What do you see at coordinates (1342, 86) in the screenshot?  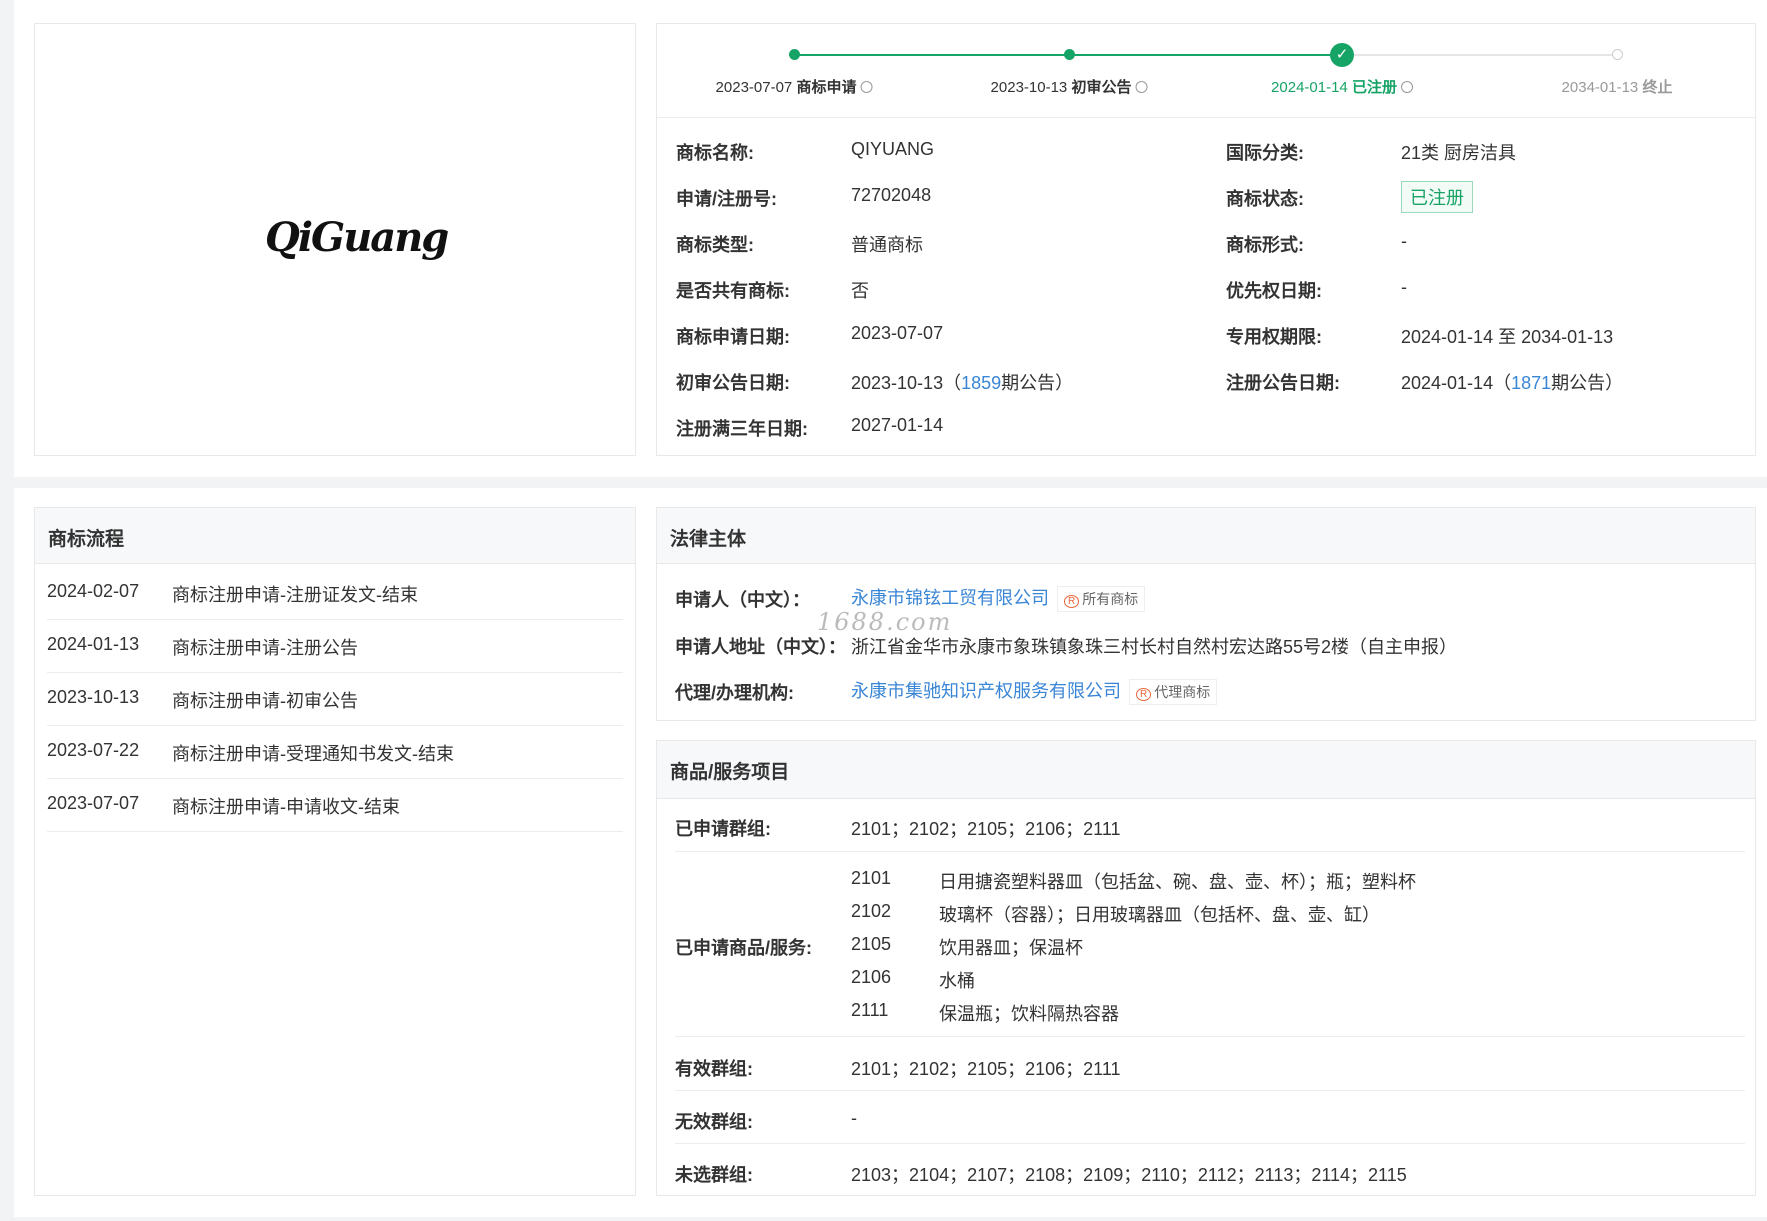 I see `timeline-step: 2024-01-14 已注册` at bounding box center [1342, 86].